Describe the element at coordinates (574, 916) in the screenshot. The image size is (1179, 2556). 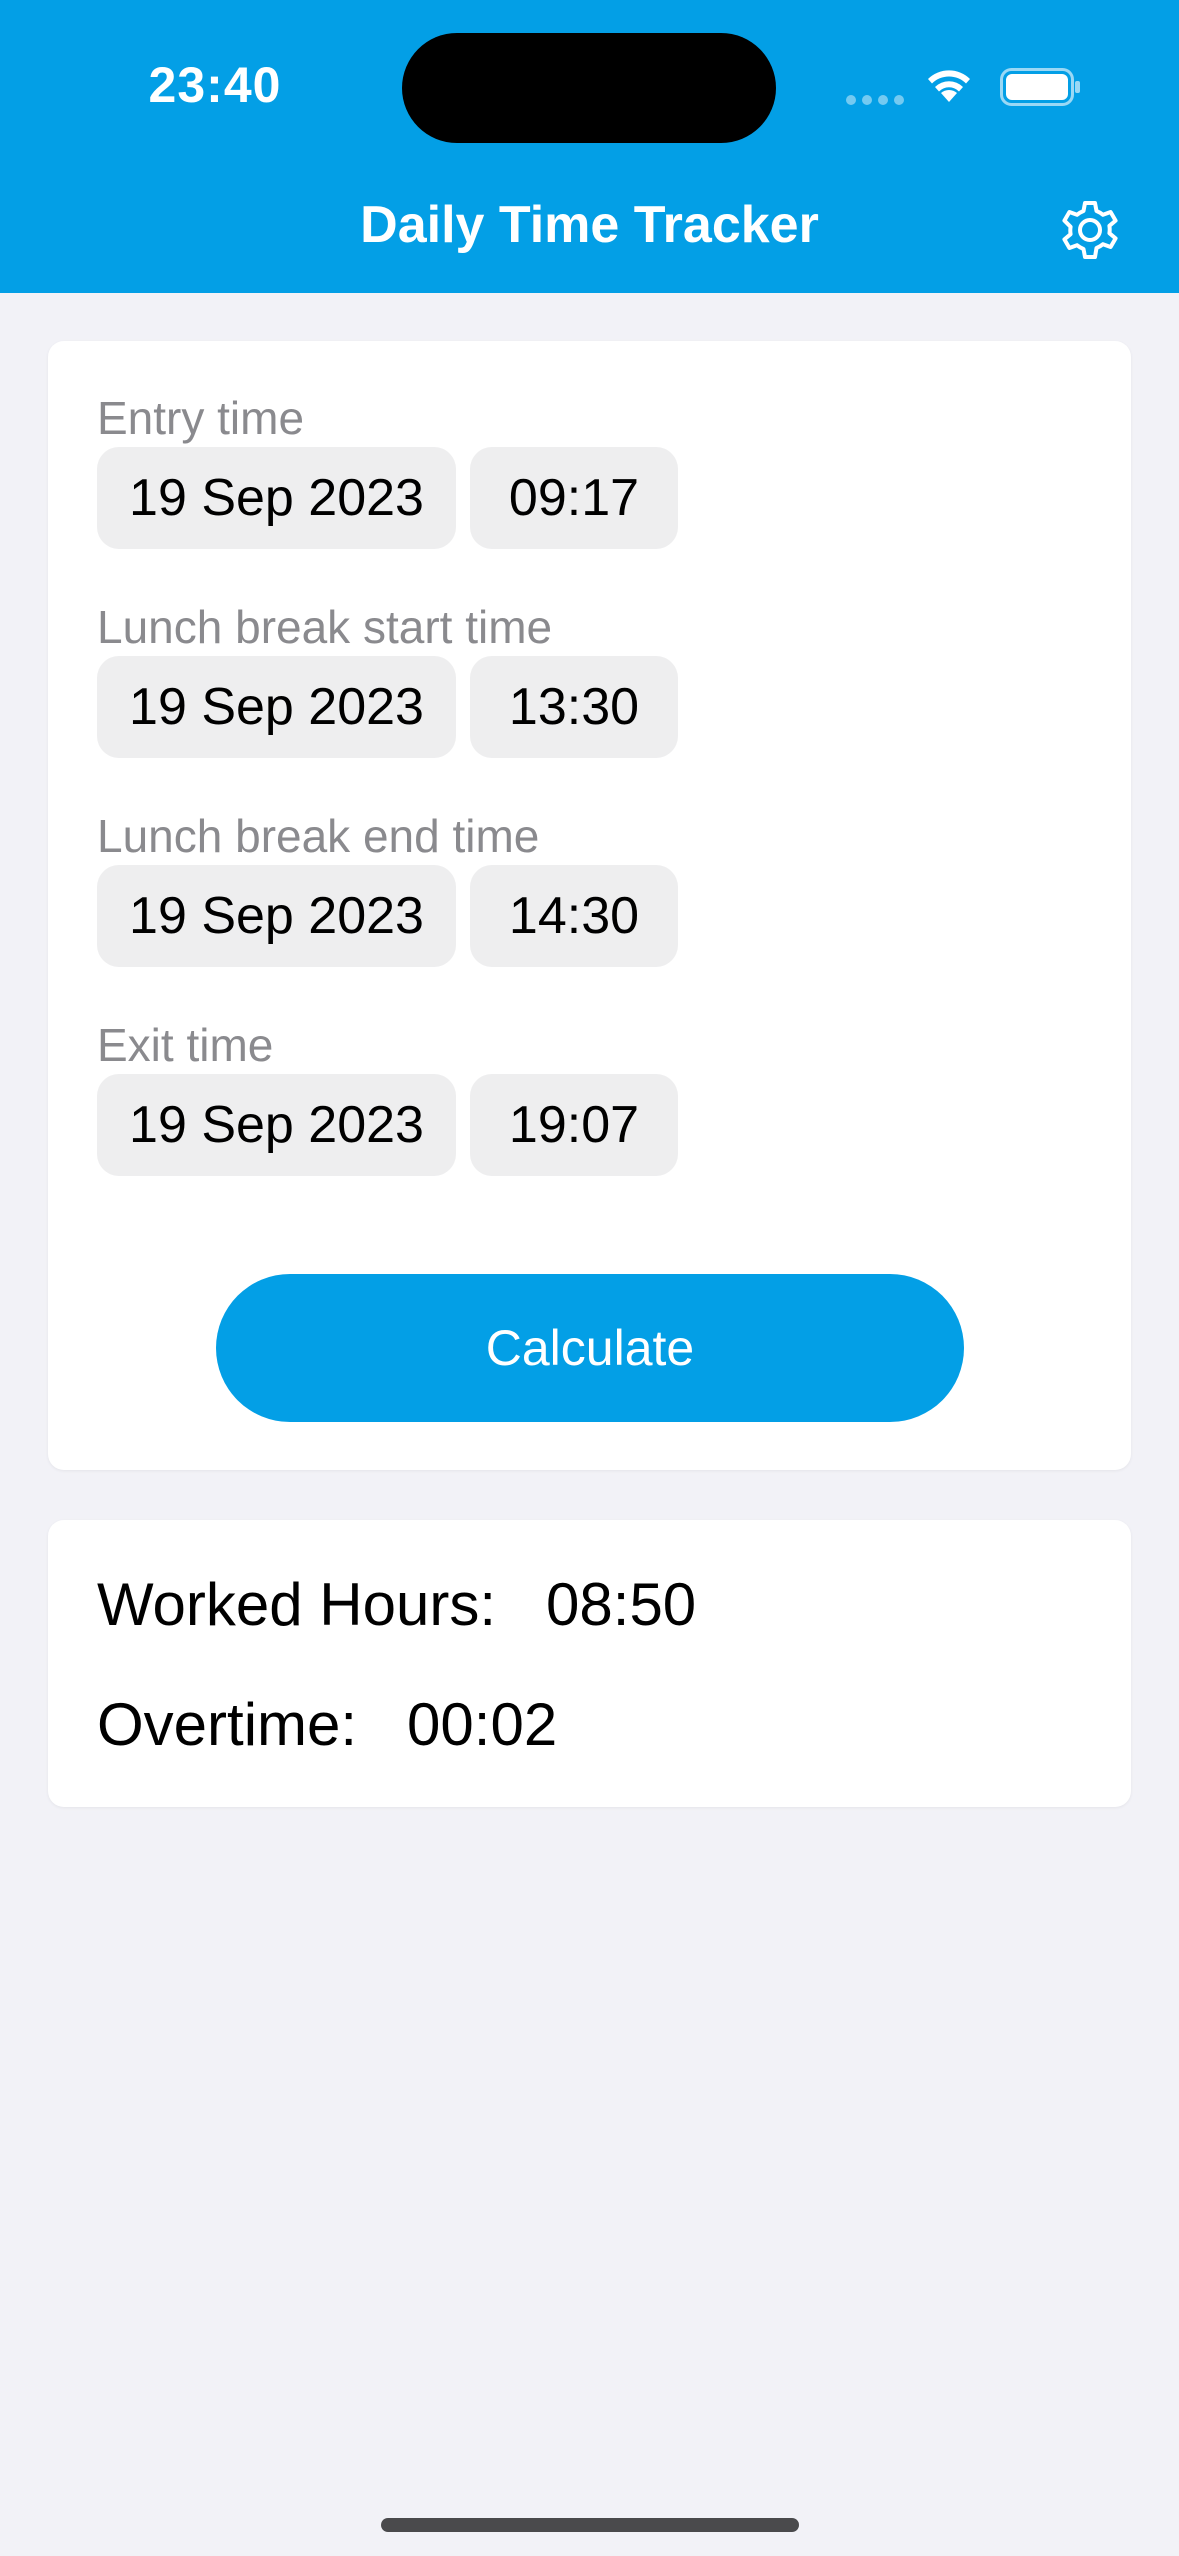
I see `lunch-end-time-picker: 14:30` at that location.